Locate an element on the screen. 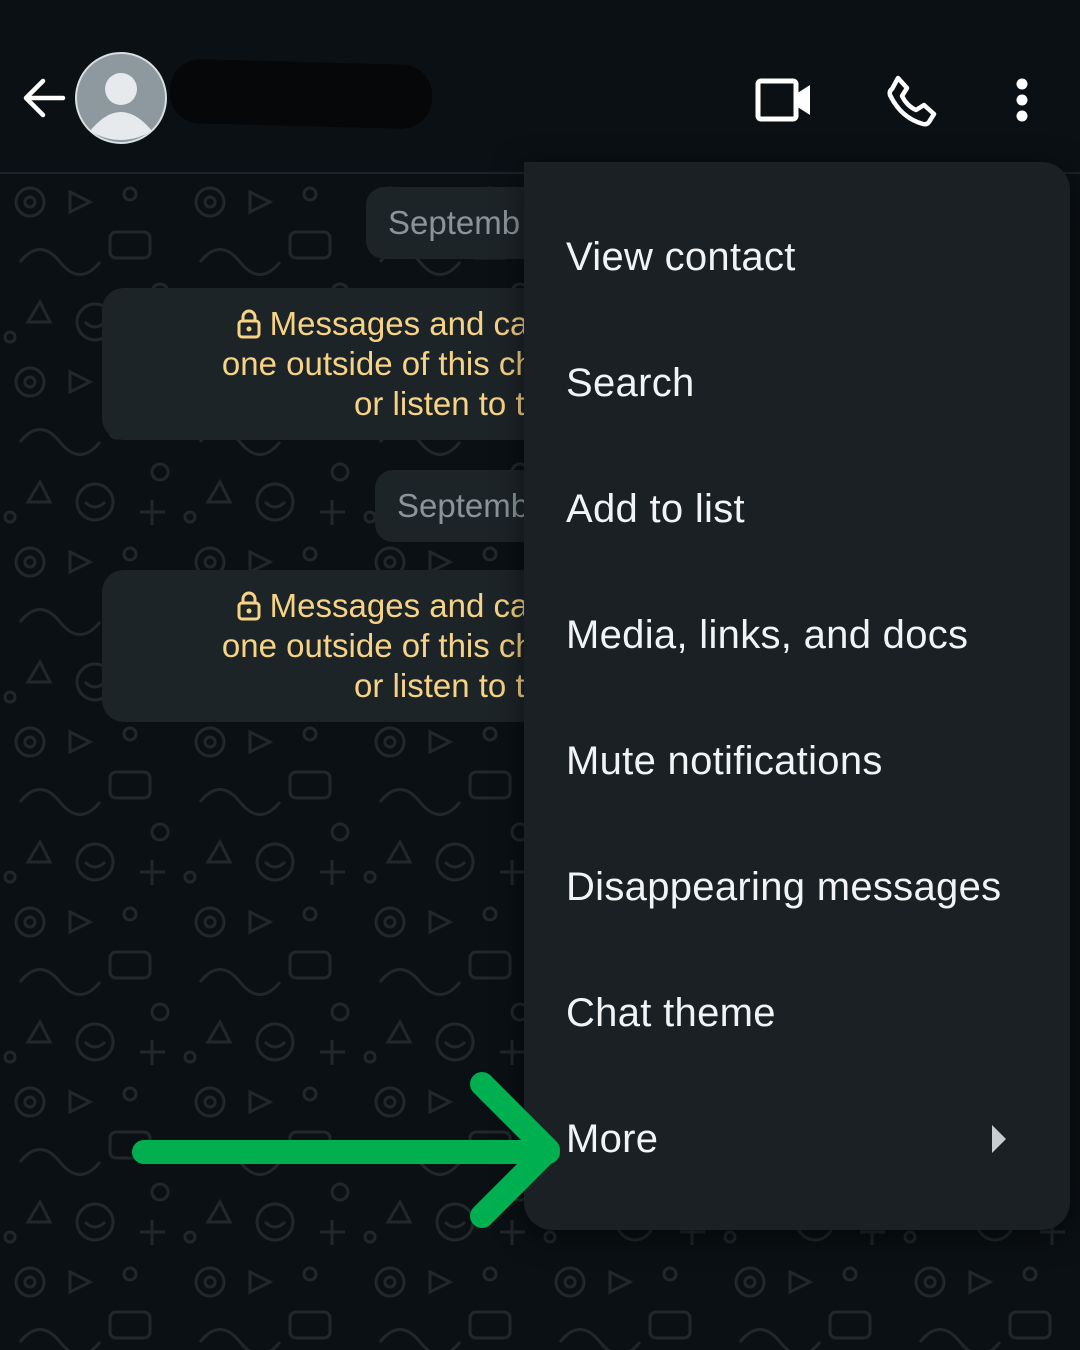 The image size is (1080, 1350). submenu-arrow-icon is located at coordinates (999, 1139).